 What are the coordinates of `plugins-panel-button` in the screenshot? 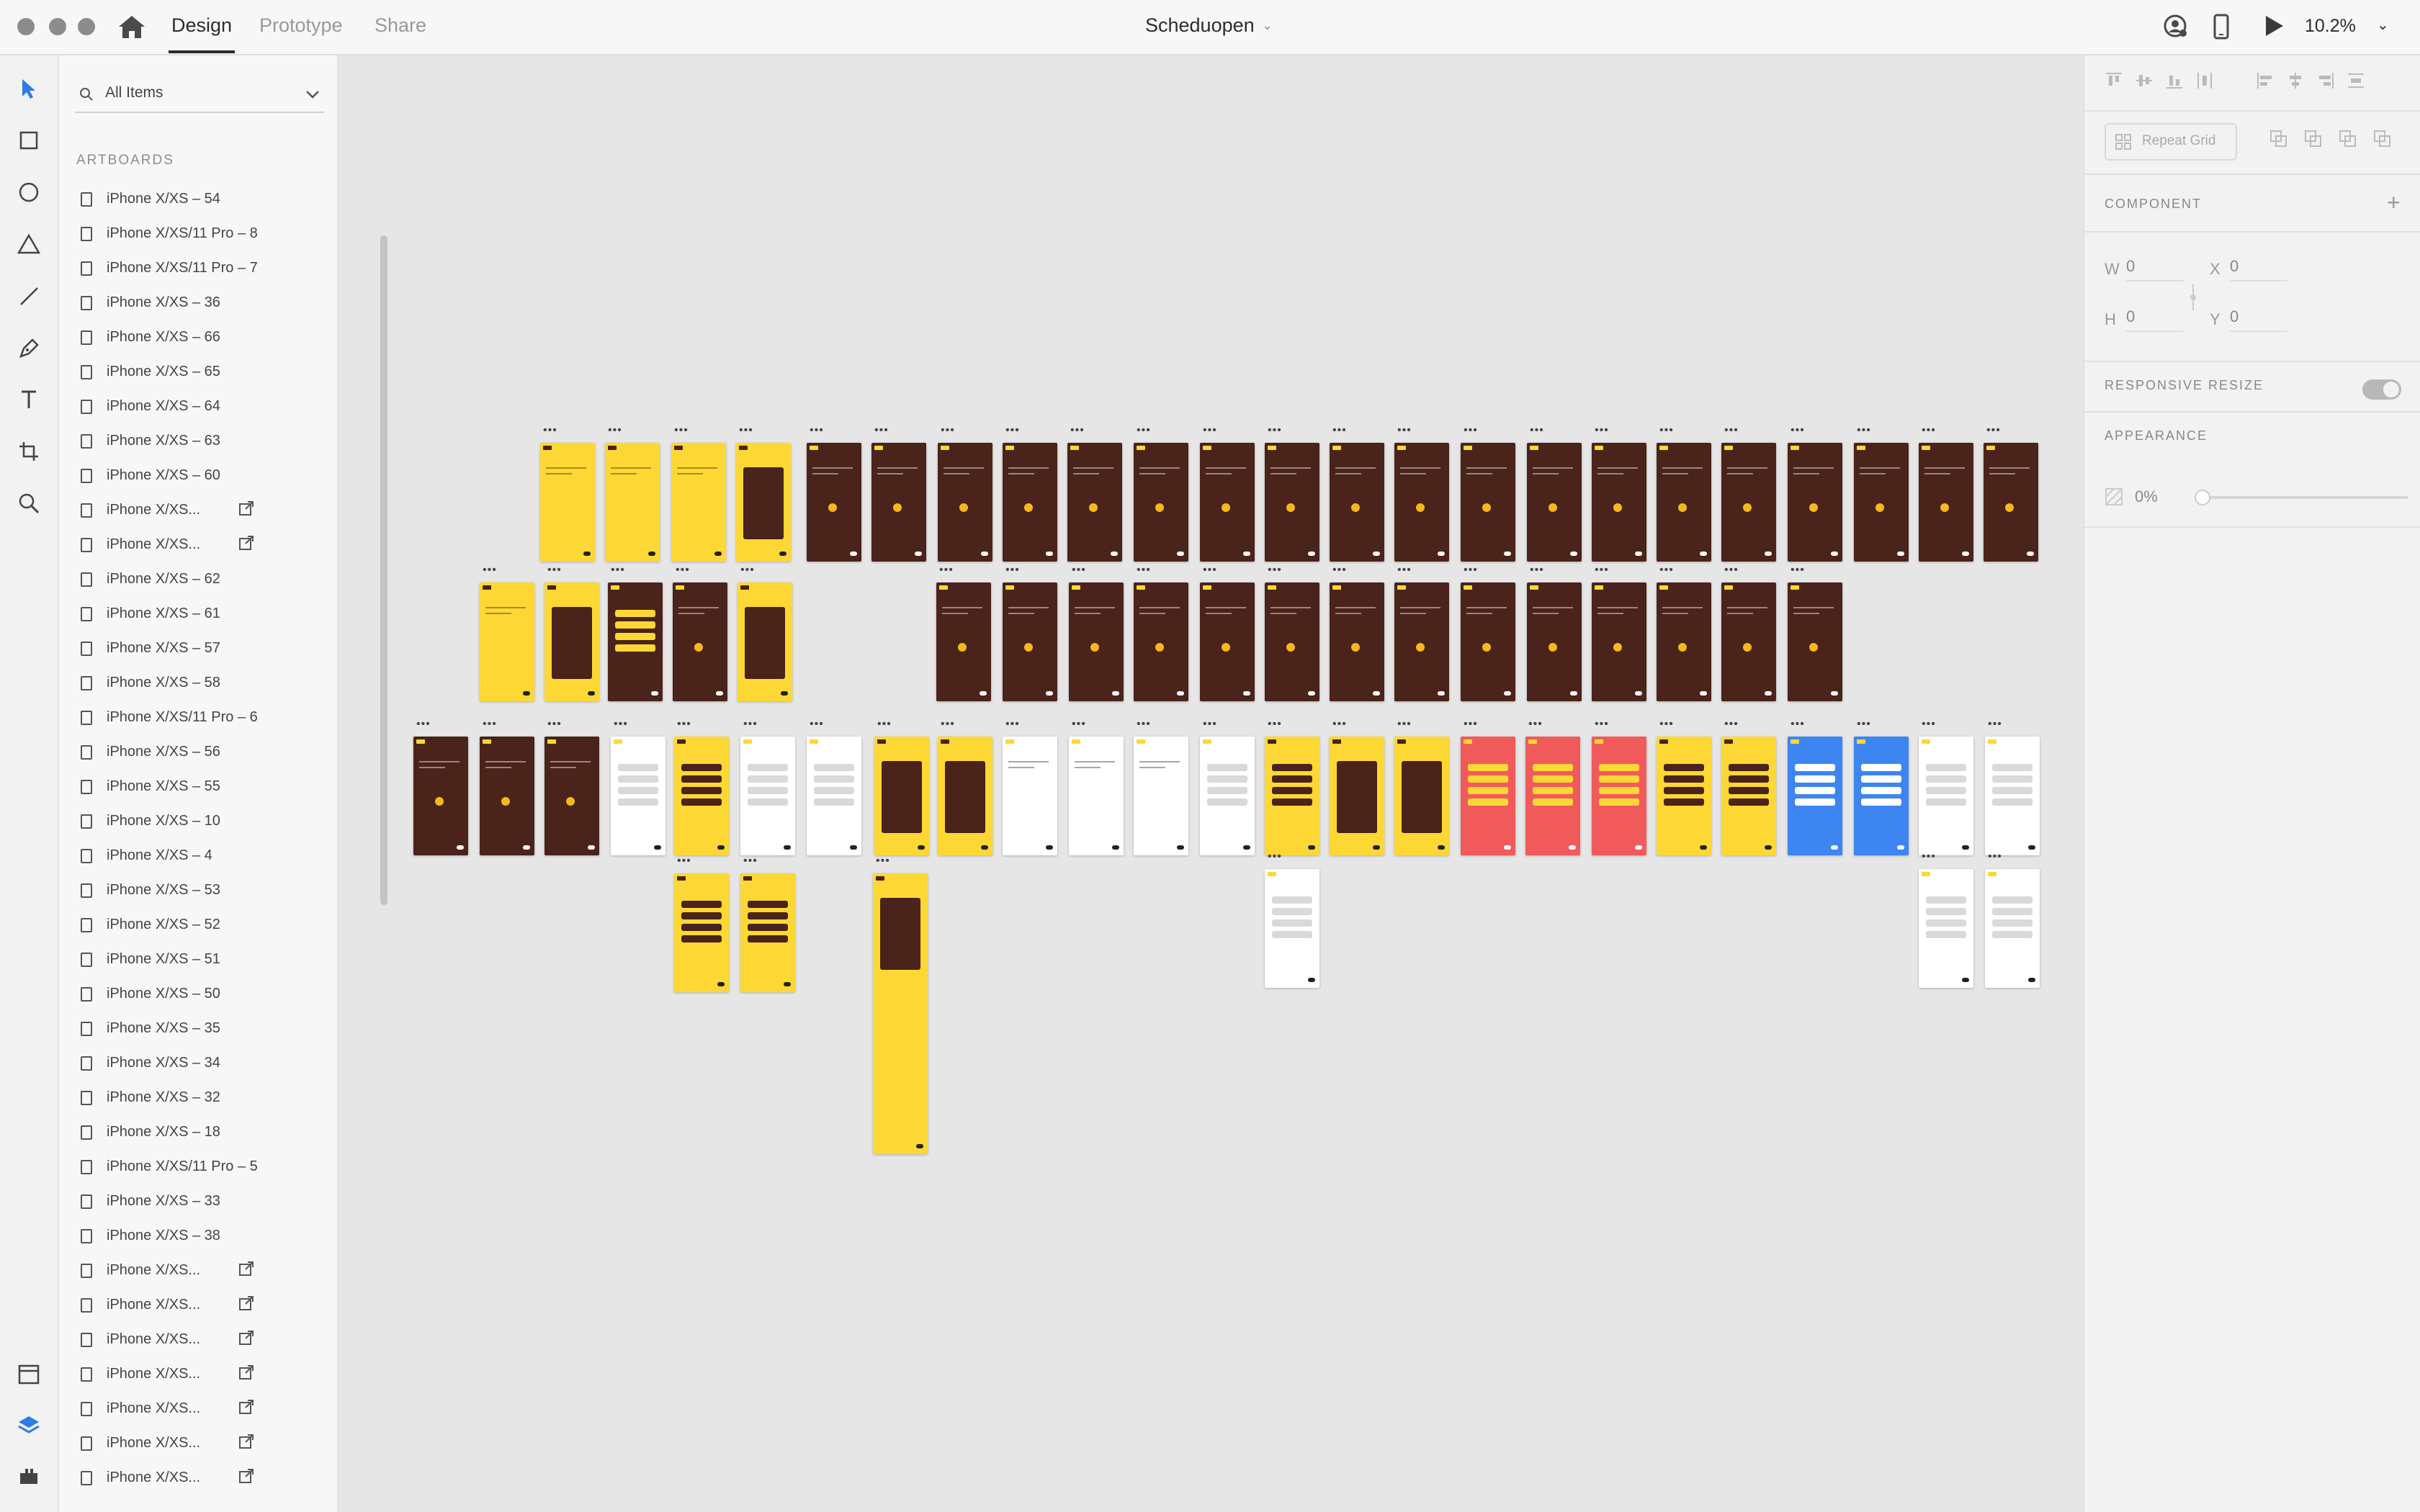 It's located at (29, 1475).